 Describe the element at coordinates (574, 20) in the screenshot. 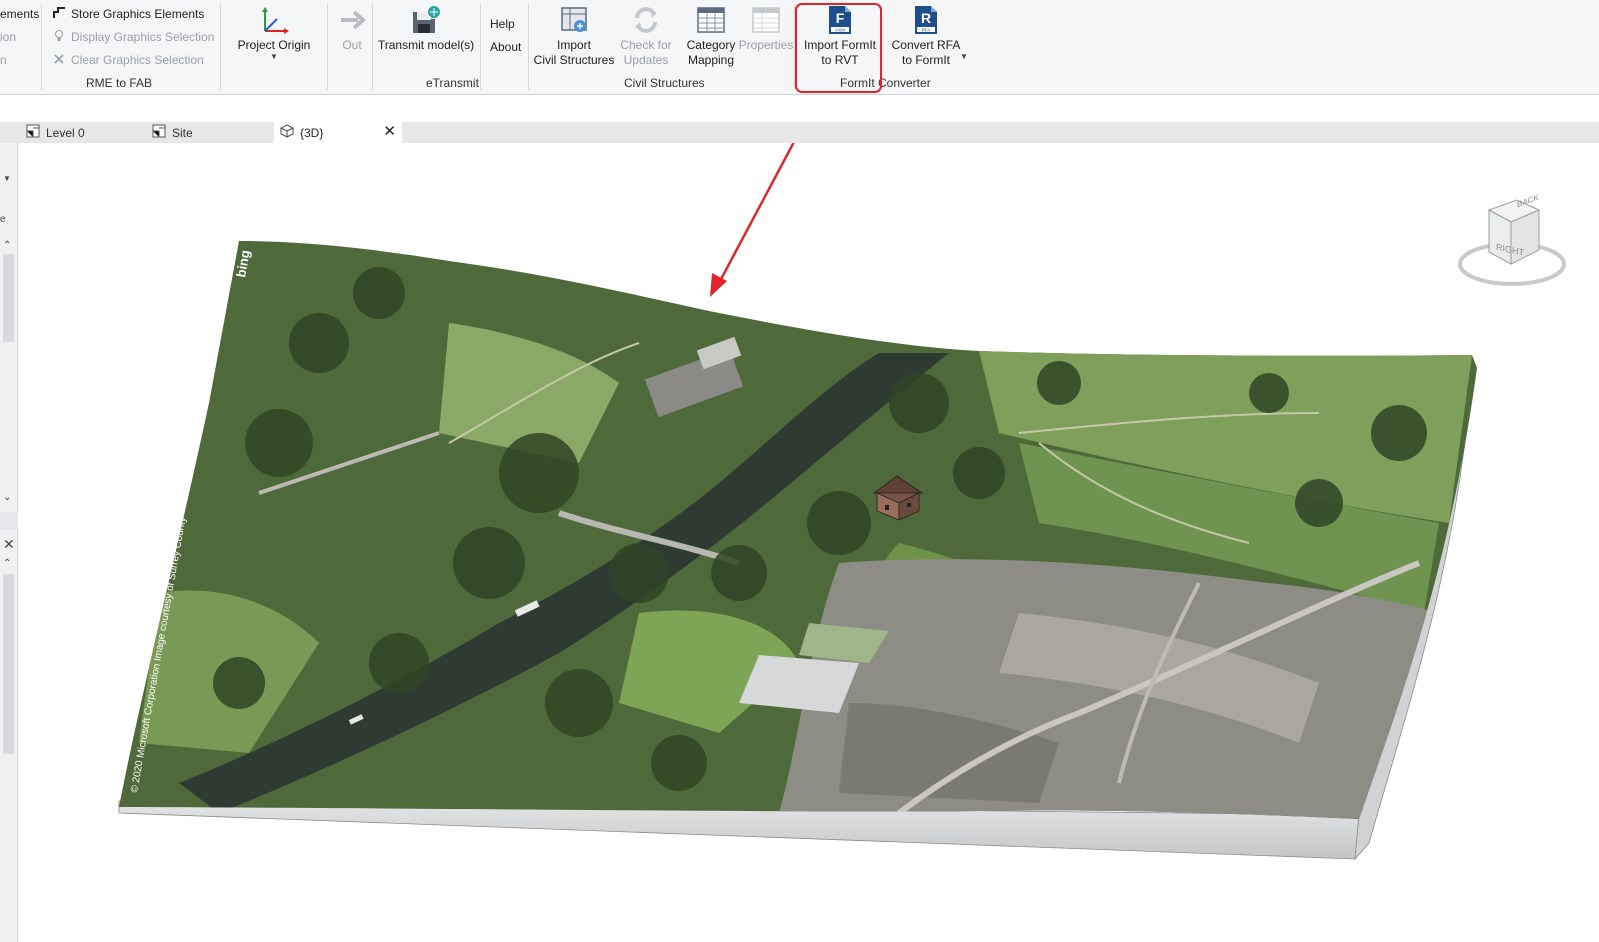

I see `import-civil-icon` at that location.